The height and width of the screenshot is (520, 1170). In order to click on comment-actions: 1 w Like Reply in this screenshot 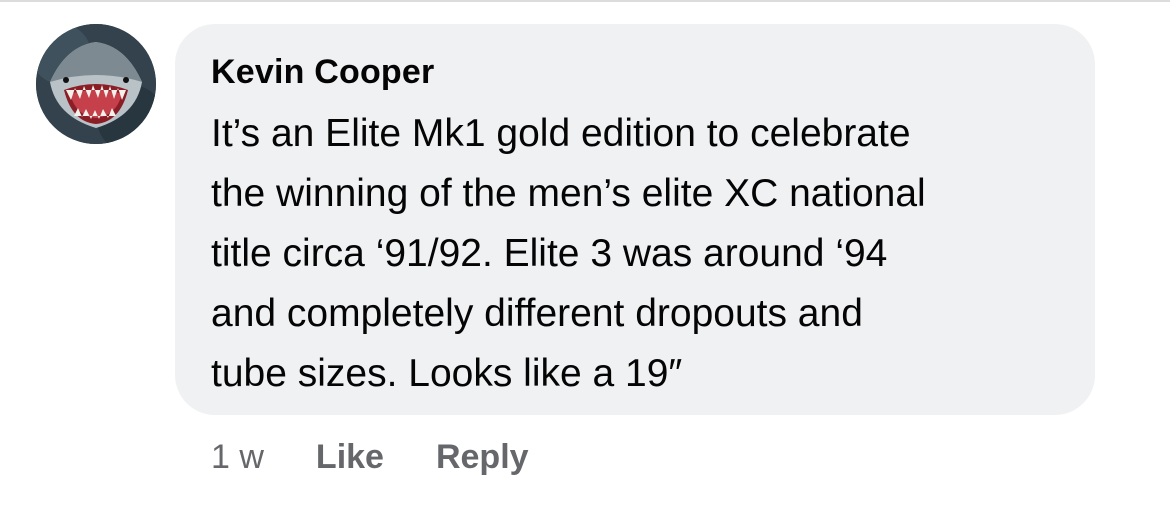, I will do `click(370, 457)`.